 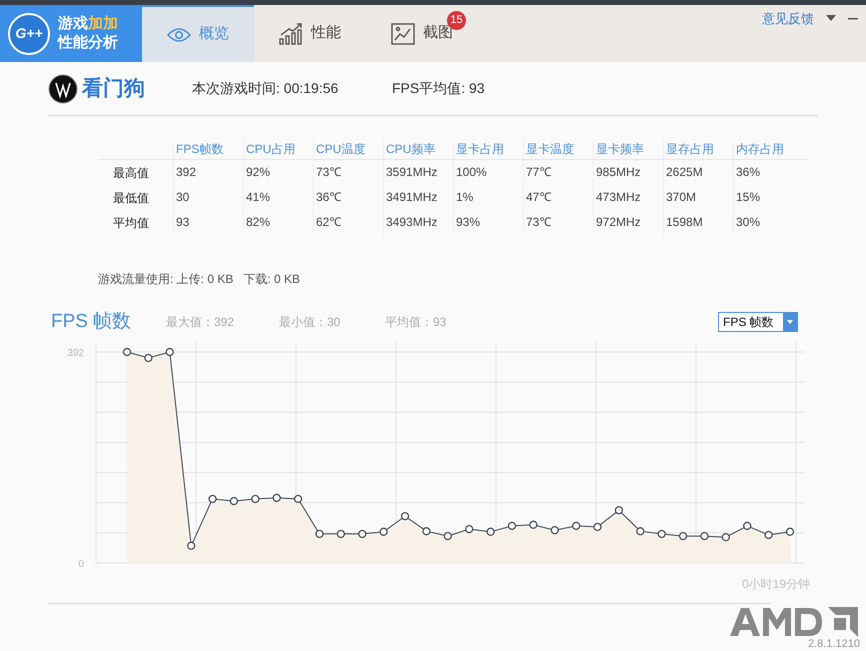 What do you see at coordinates (131, 173) in the screenshot?
I see `row-label: 最高值` at bounding box center [131, 173].